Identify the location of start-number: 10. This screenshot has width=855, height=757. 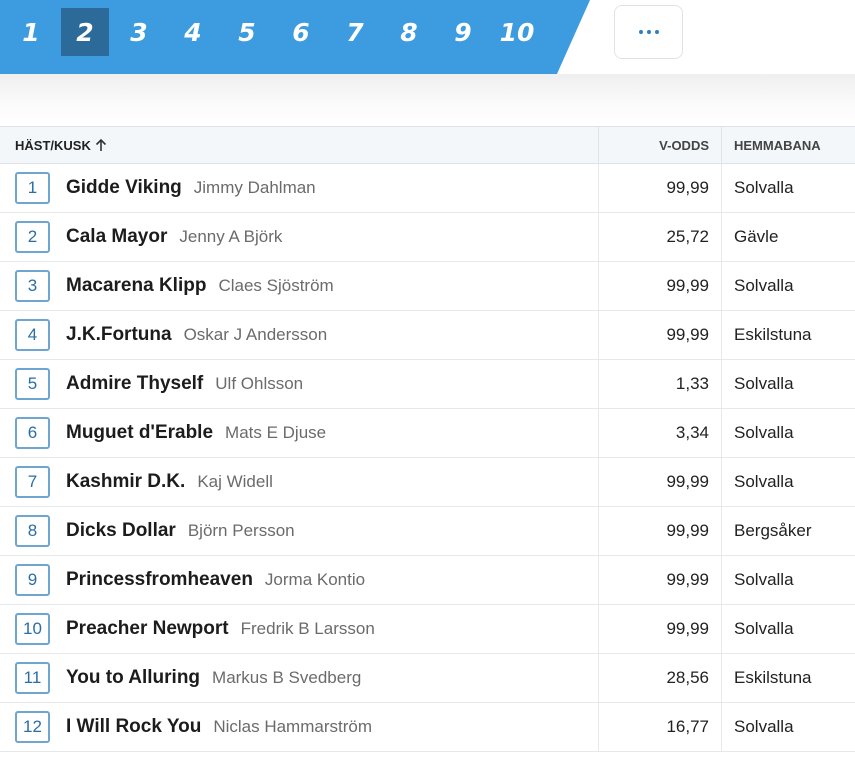
(32, 629).